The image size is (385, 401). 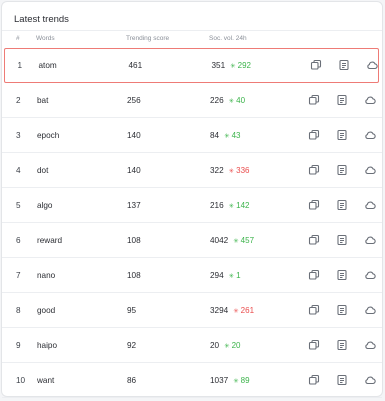 What do you see at coordinates (228, 38) in the screenshot?
I see `header-social-volume: Soc. vol. 24h` at bounding box center [228, 38].